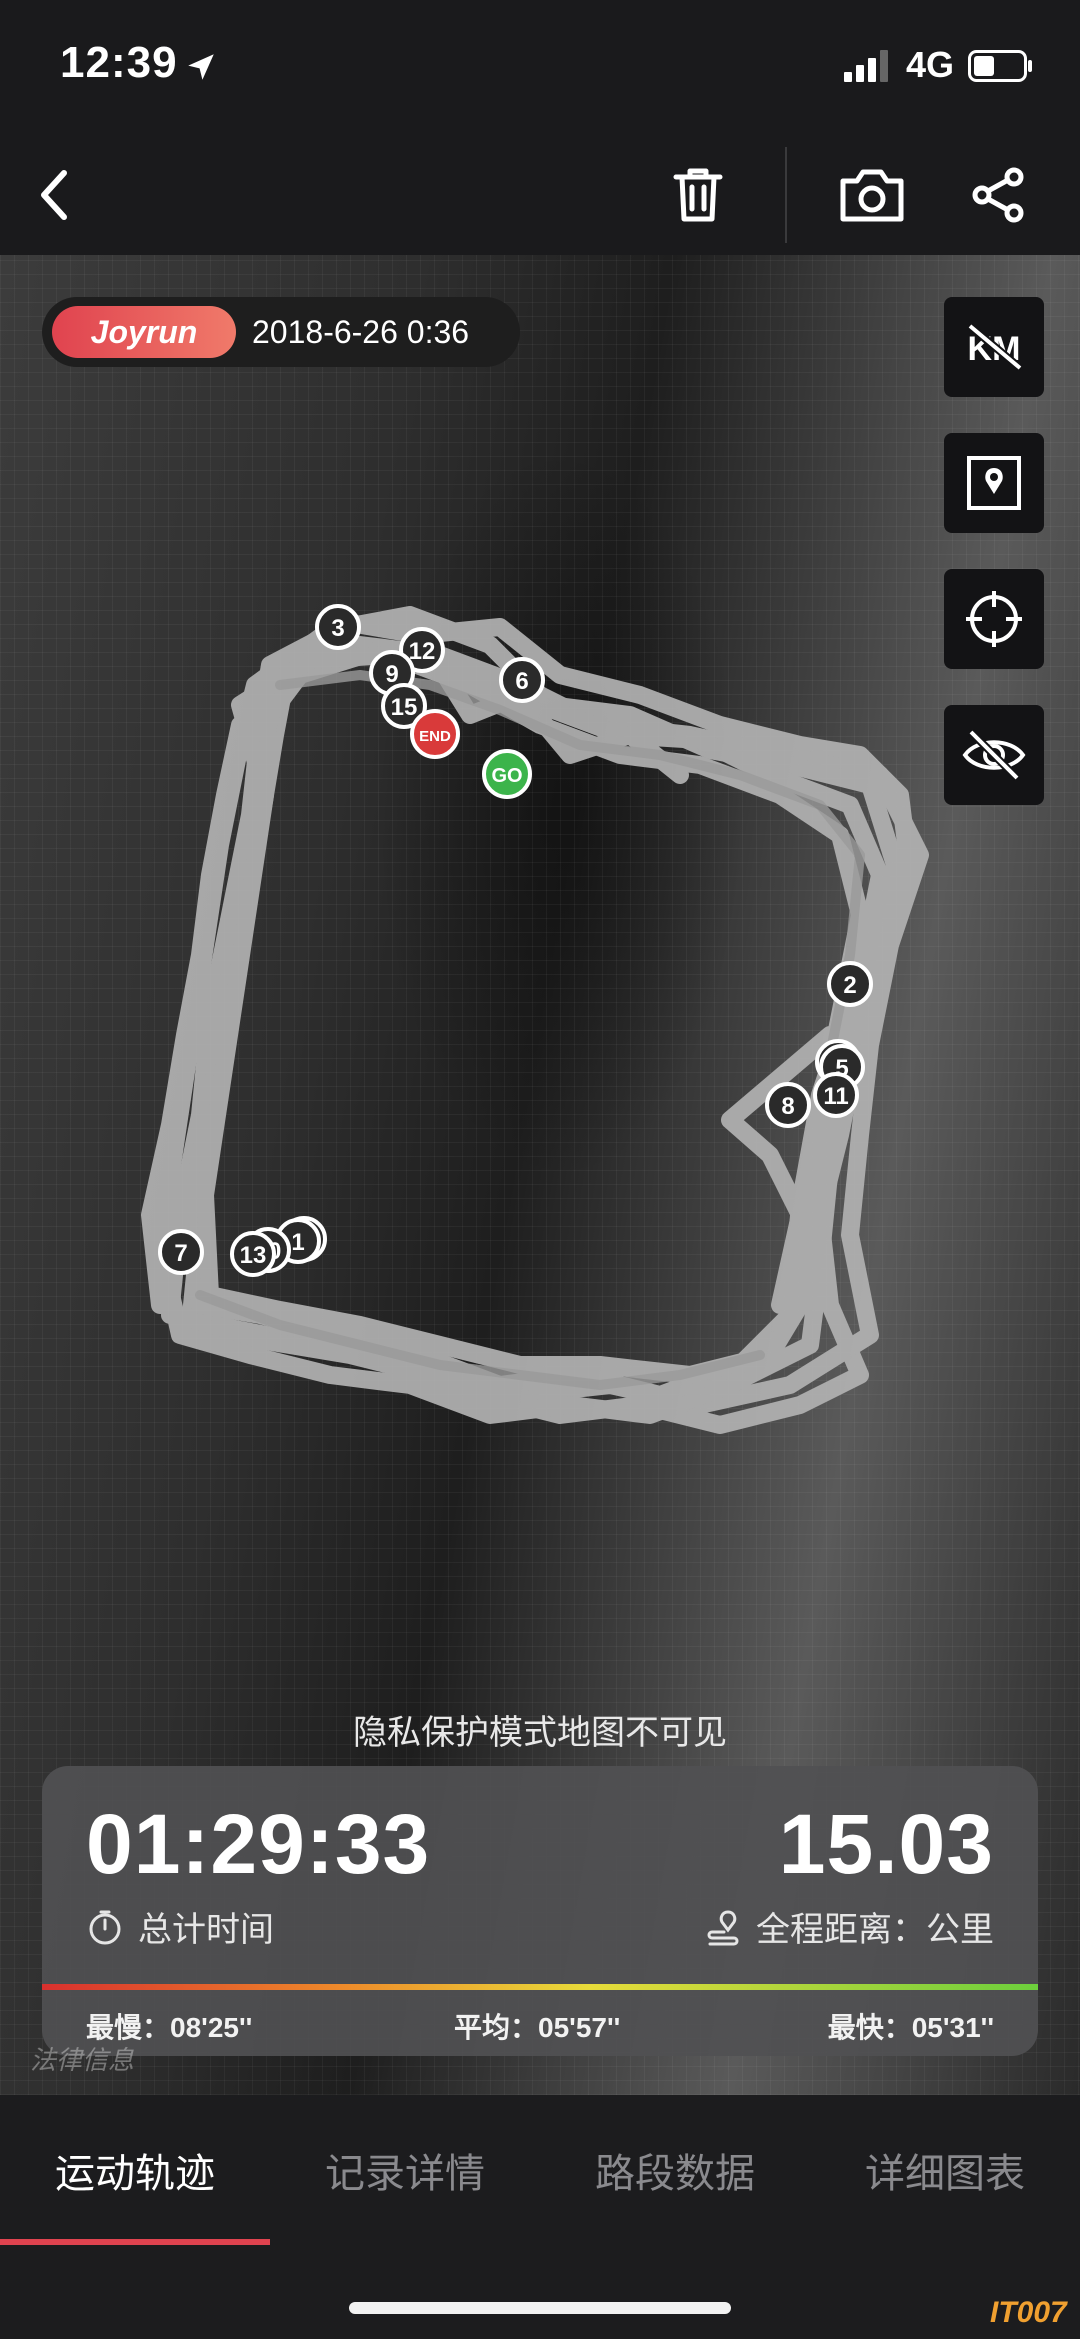  Describe the element at coordinates (206, 1930) in the screenshot. I see `duration-label: 总计时间` at that location.